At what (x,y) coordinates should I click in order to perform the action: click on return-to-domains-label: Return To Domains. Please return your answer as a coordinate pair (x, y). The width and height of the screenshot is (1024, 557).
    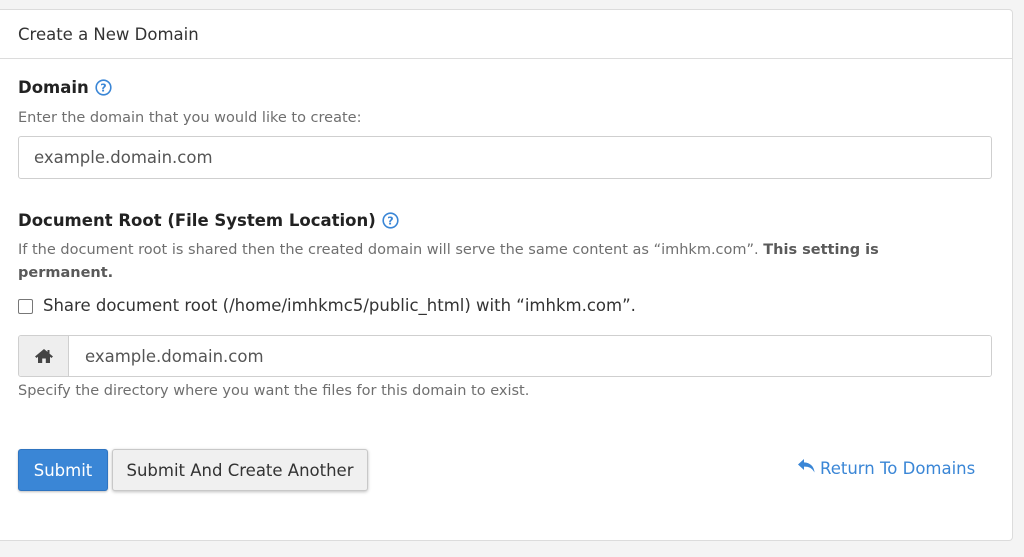
    Looking at the image, I should click on (897, 468).